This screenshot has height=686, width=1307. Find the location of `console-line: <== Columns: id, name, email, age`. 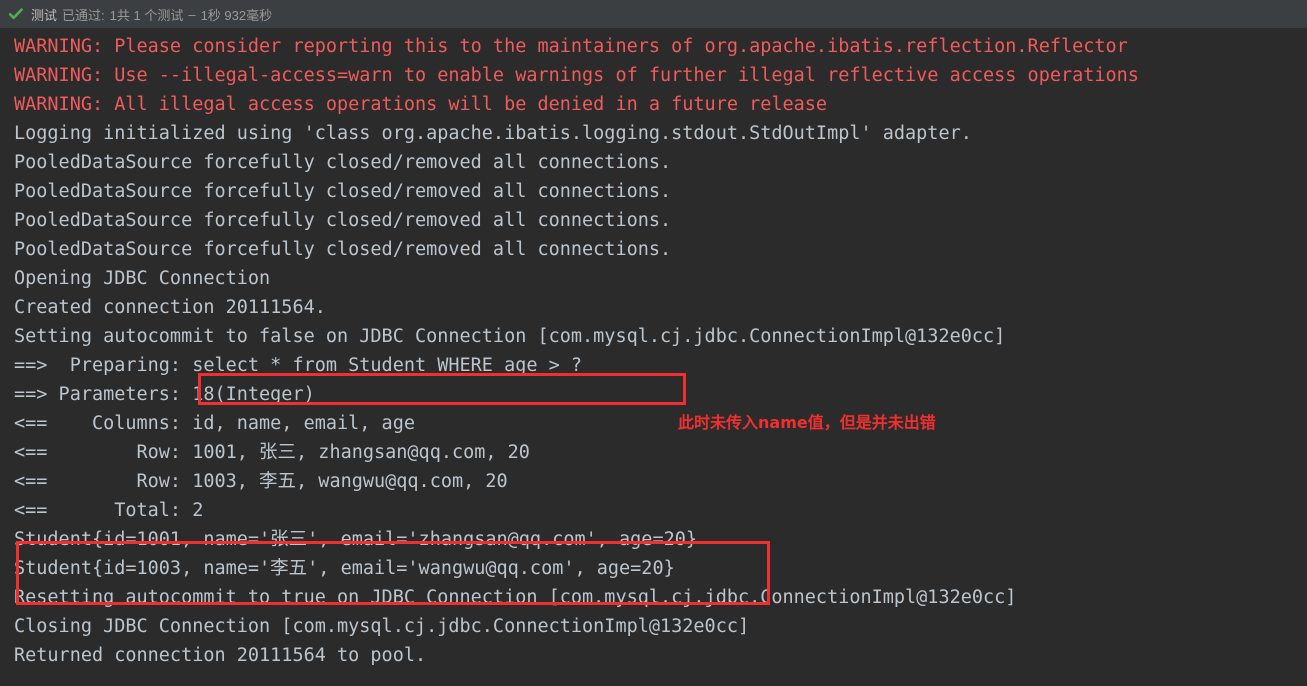

console-line: <== Columns: id, name, email, age is located at coordinates (214, 423).